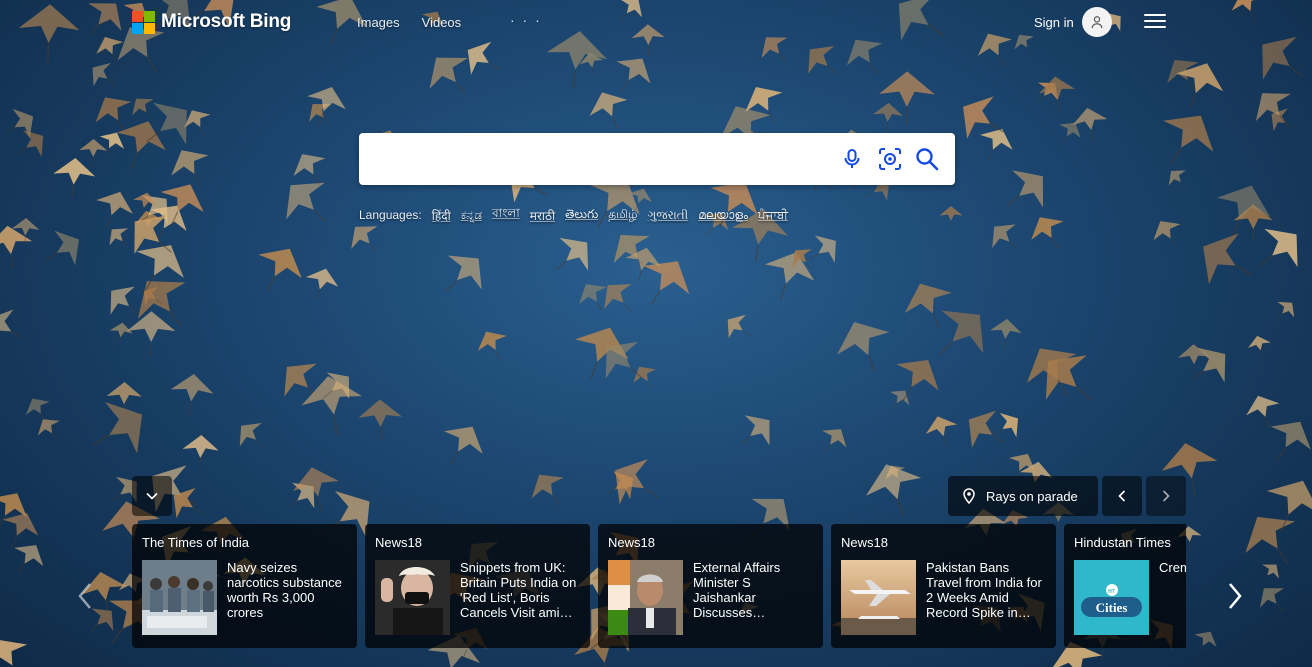 The width and height of the screenshot is (1312, 667). I want to click on next-image-button, so click(1166, 496).